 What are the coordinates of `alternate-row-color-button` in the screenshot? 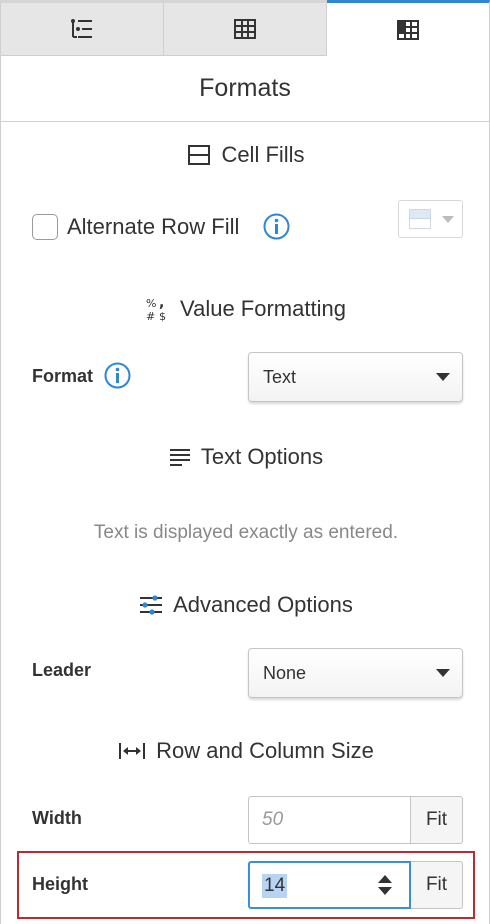 It's located at (430, 219).